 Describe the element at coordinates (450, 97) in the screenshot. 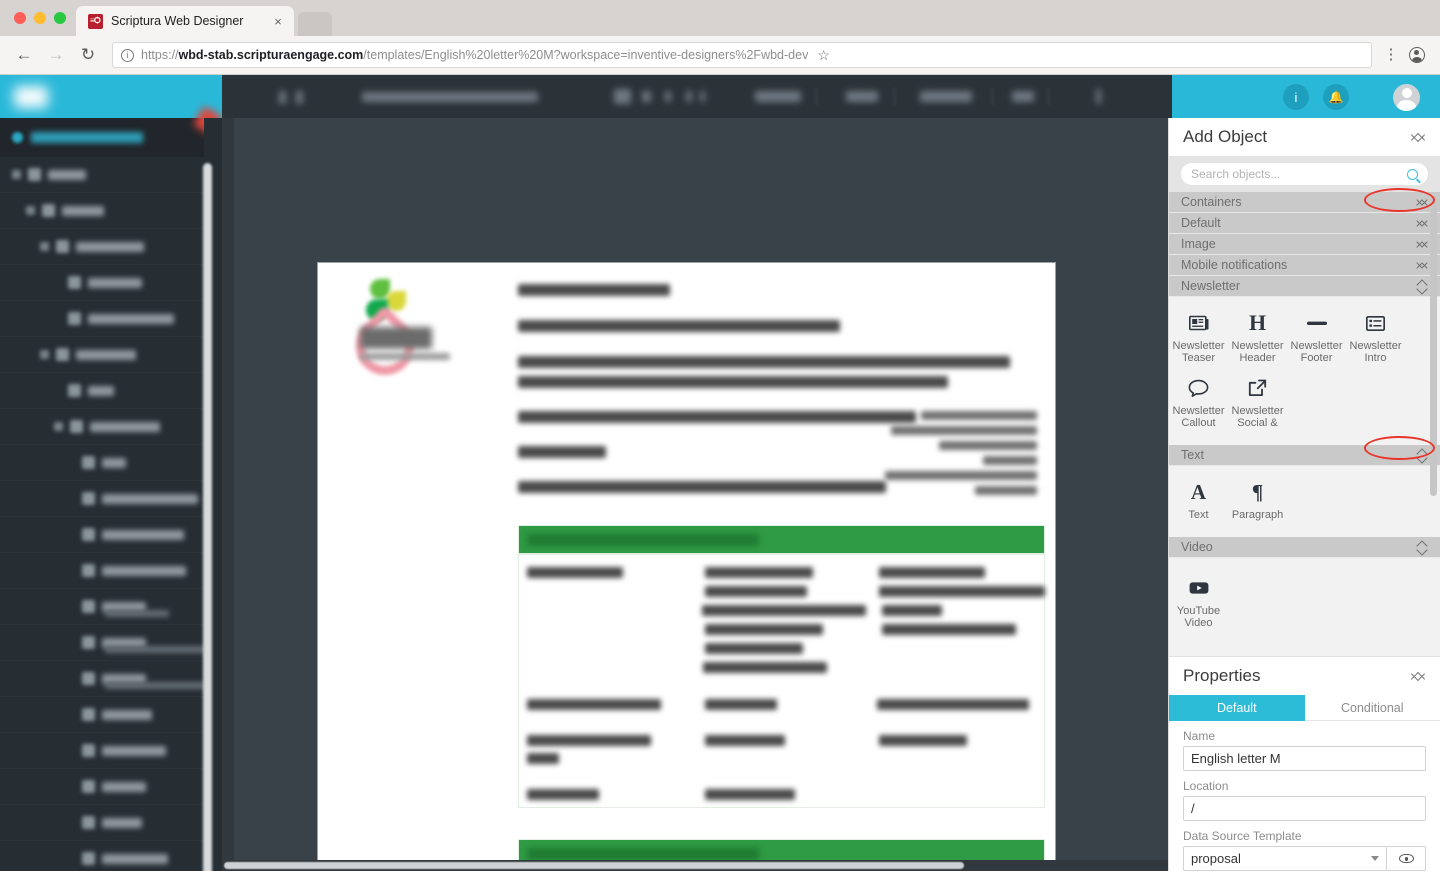

I see `breadcrumb-path` at that location.